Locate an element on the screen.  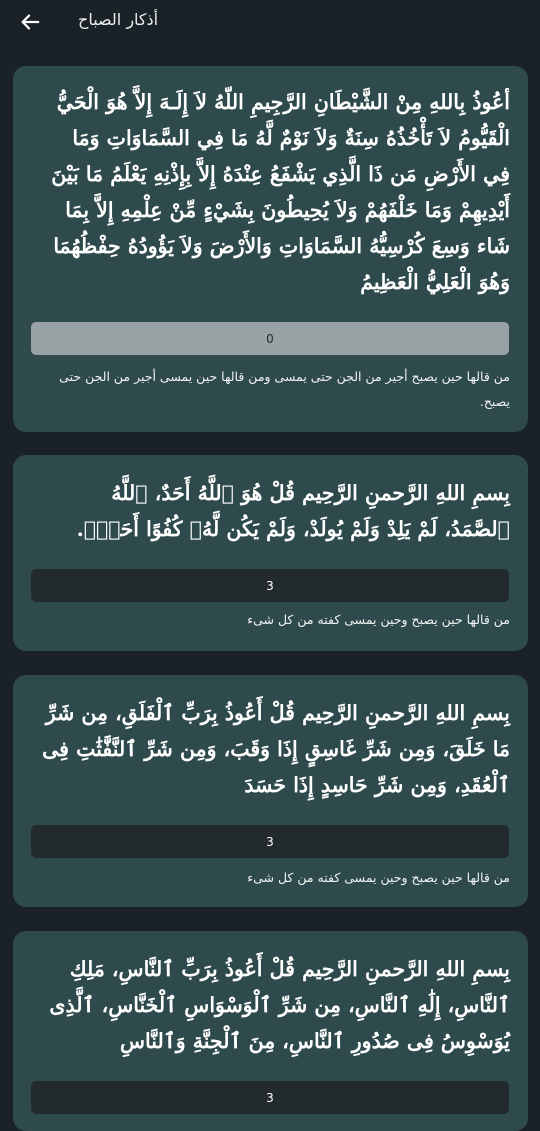
counter-button: 0 is located at coordinates (270, 338).